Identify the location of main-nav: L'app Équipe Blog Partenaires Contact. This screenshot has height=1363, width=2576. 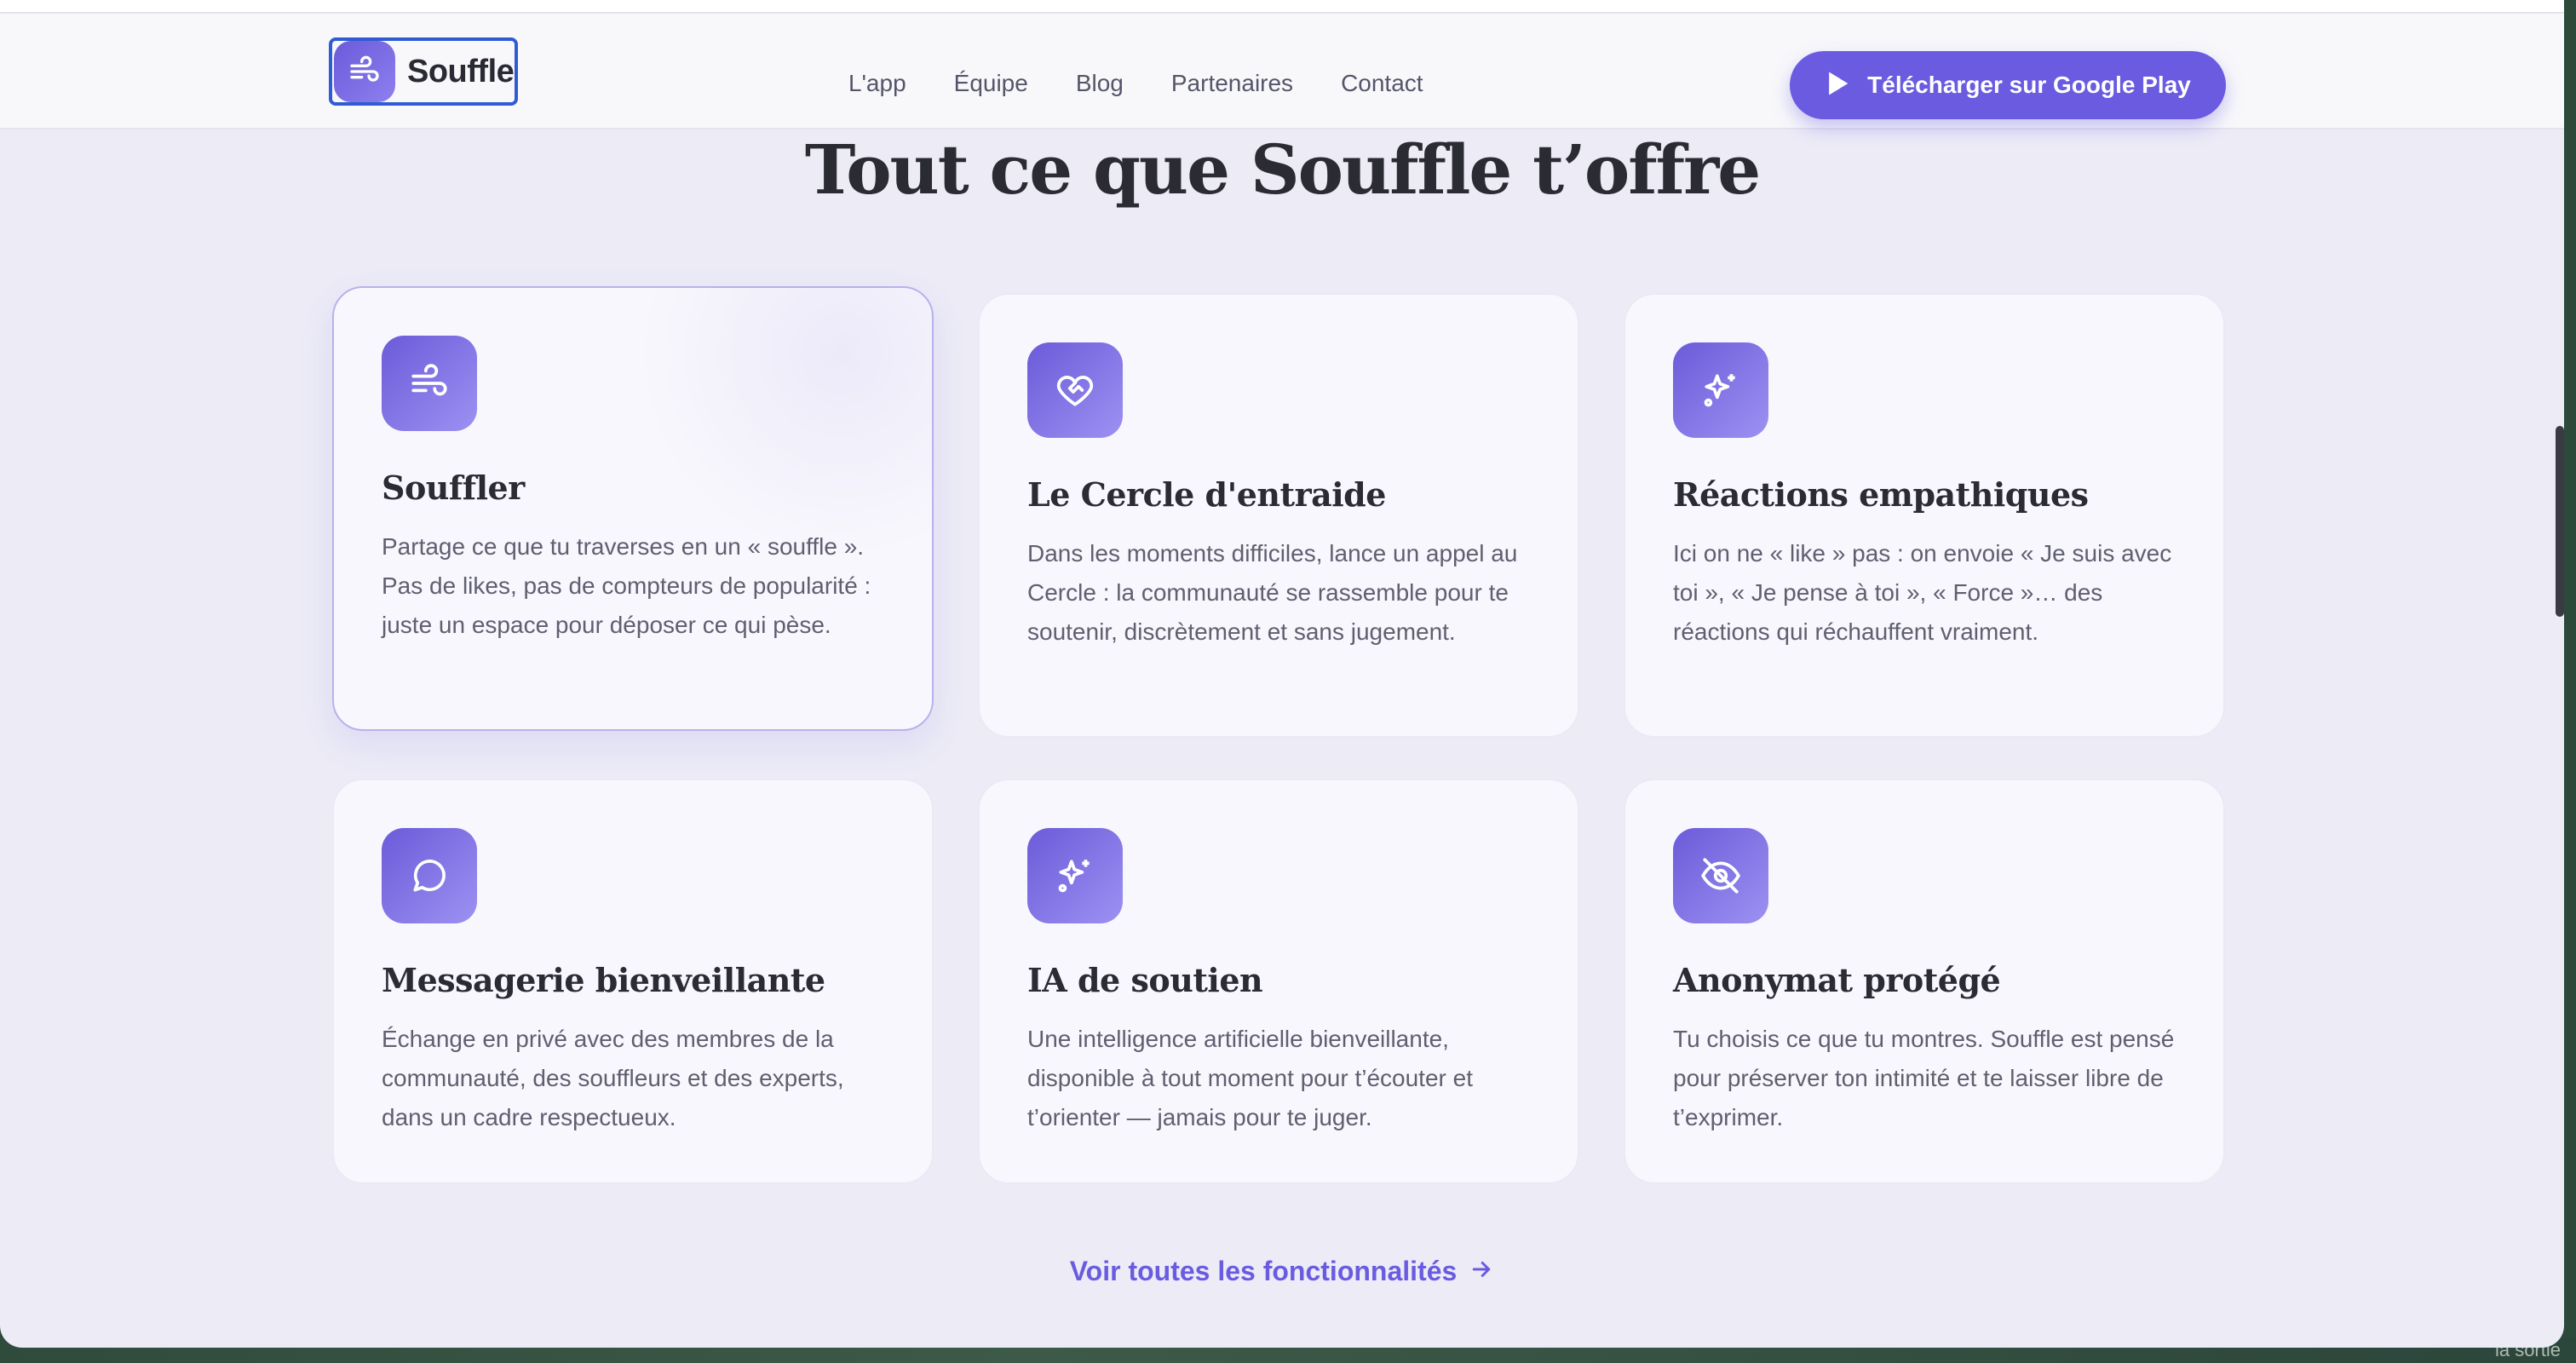
(1135, 83).